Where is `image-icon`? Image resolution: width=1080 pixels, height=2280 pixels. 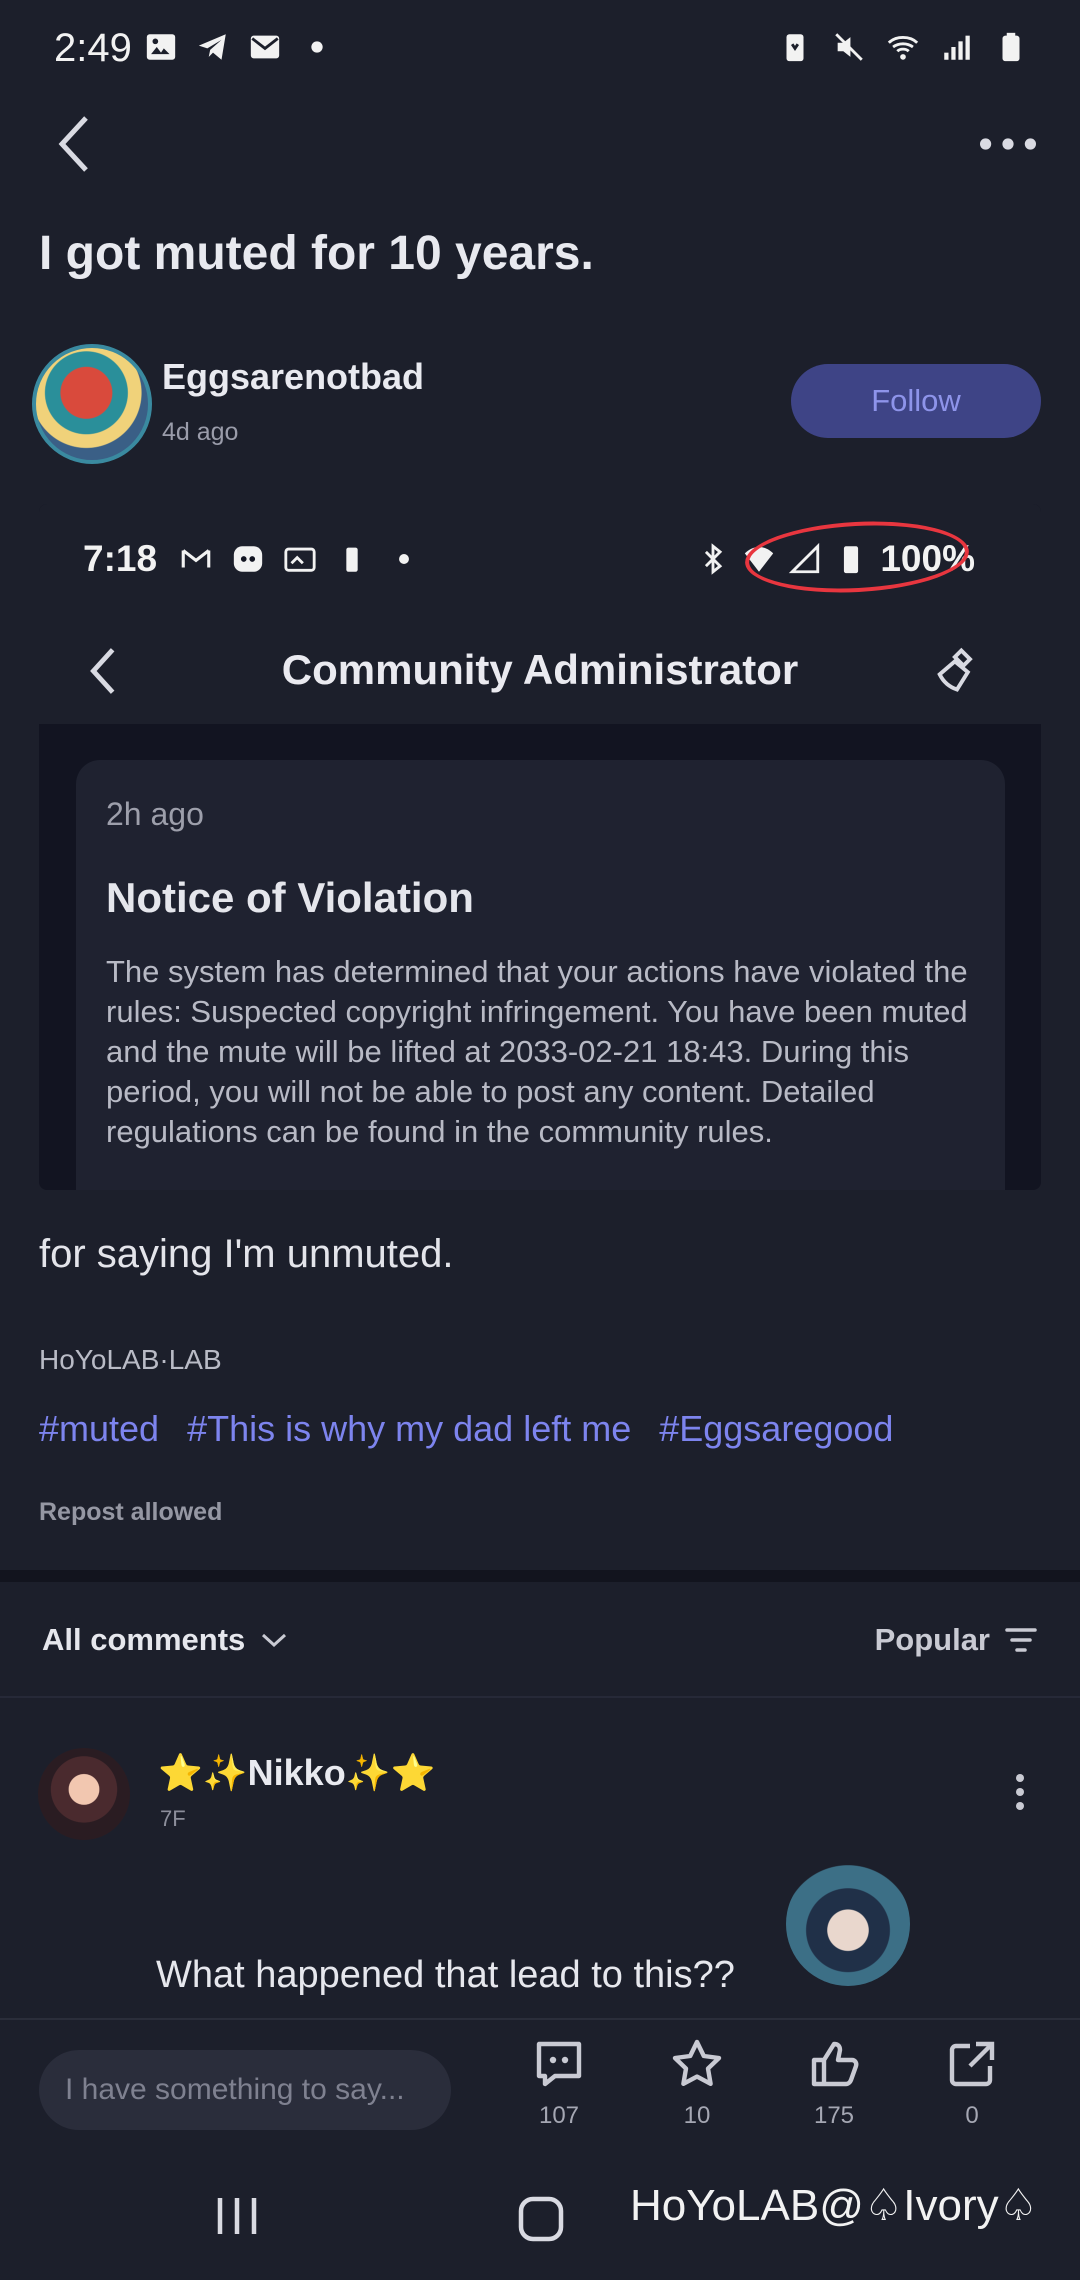 image-icon is located at coordinates (161, 47).